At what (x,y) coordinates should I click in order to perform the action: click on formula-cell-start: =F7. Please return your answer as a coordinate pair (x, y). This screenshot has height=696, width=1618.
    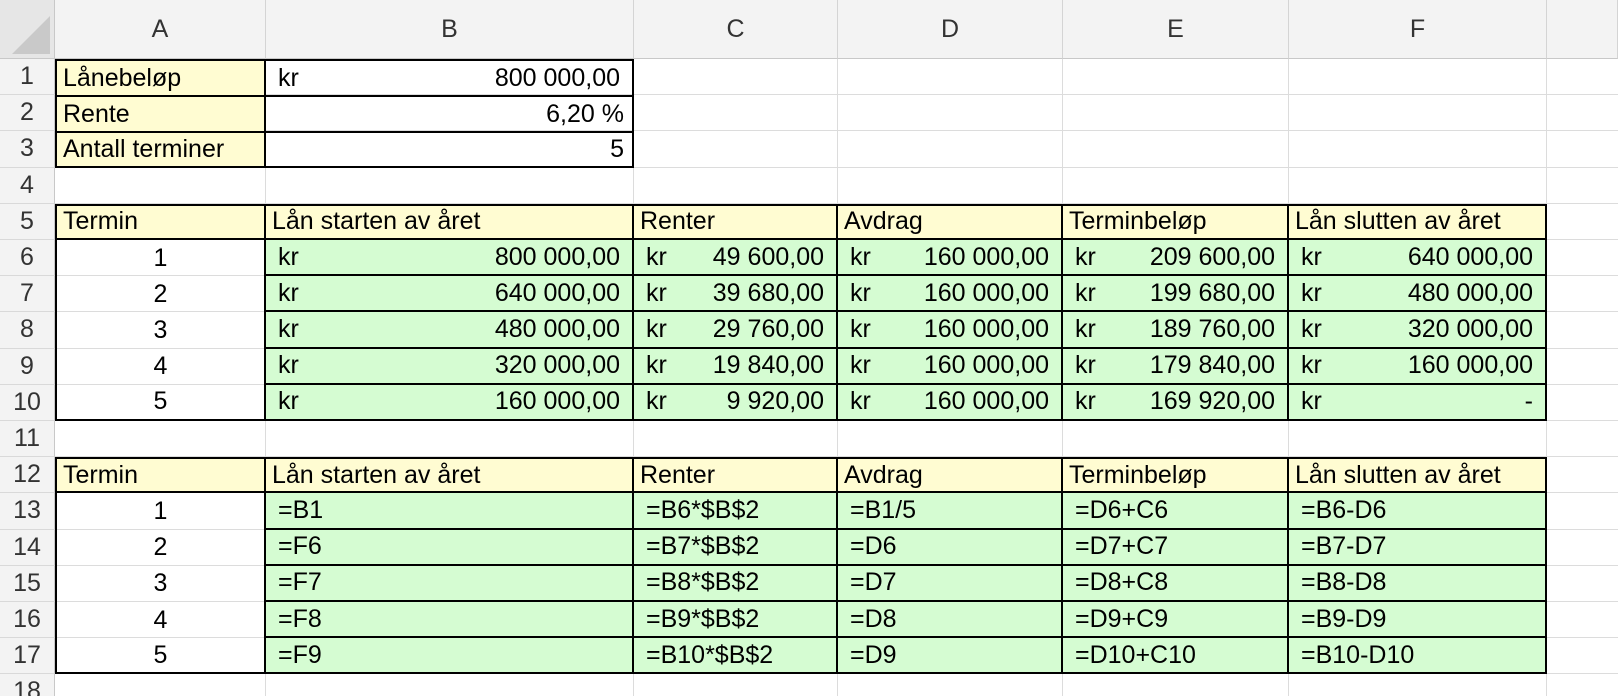
    Looking at the image, I should click on (450, 583).